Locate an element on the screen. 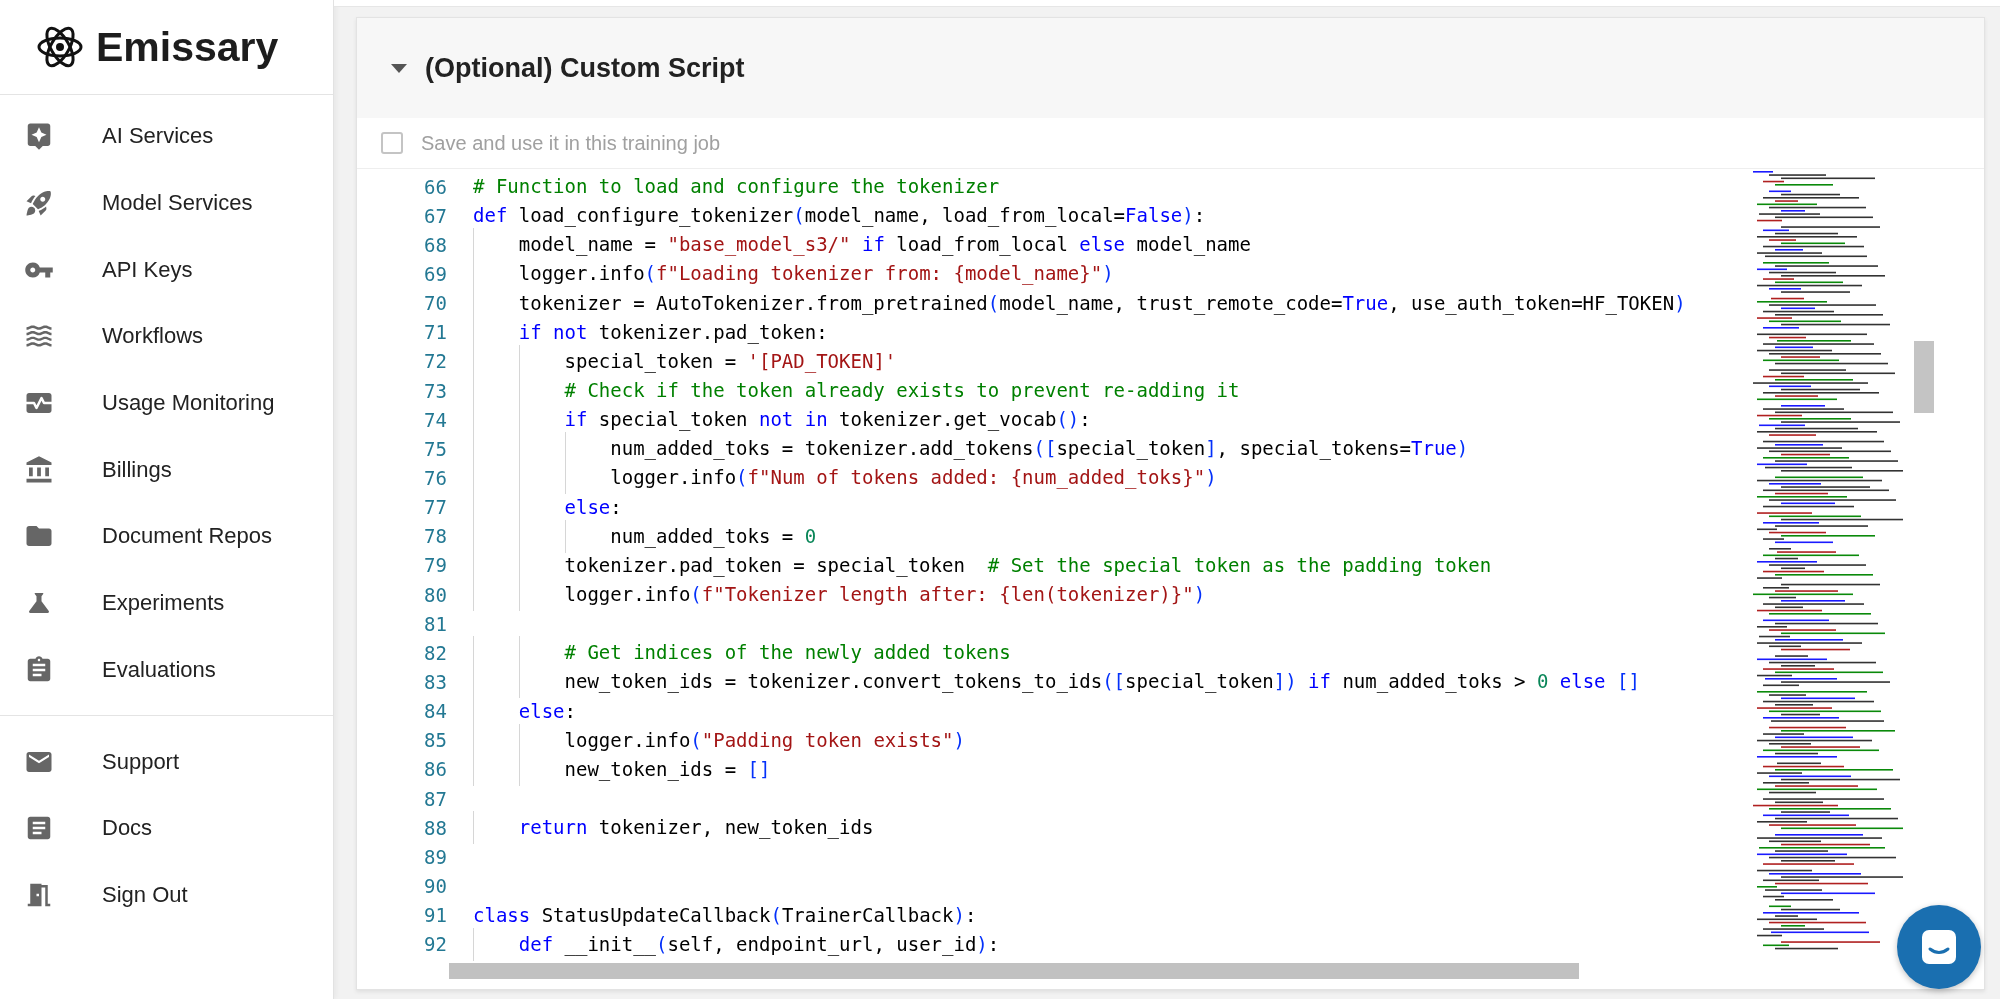 Image resolution: width=2000 pixels, height=999 pixels. line-number: 75 is located at coordinates (435, 448).